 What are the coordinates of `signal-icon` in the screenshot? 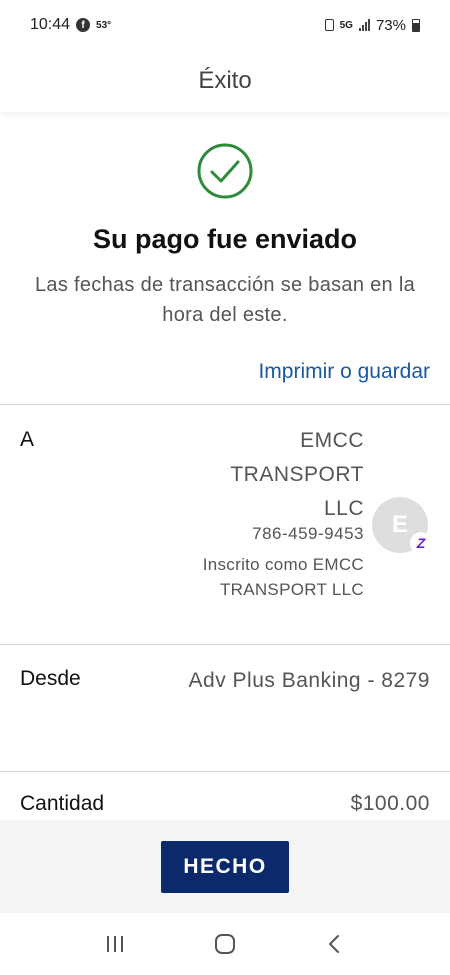 It's located at (364, 25).